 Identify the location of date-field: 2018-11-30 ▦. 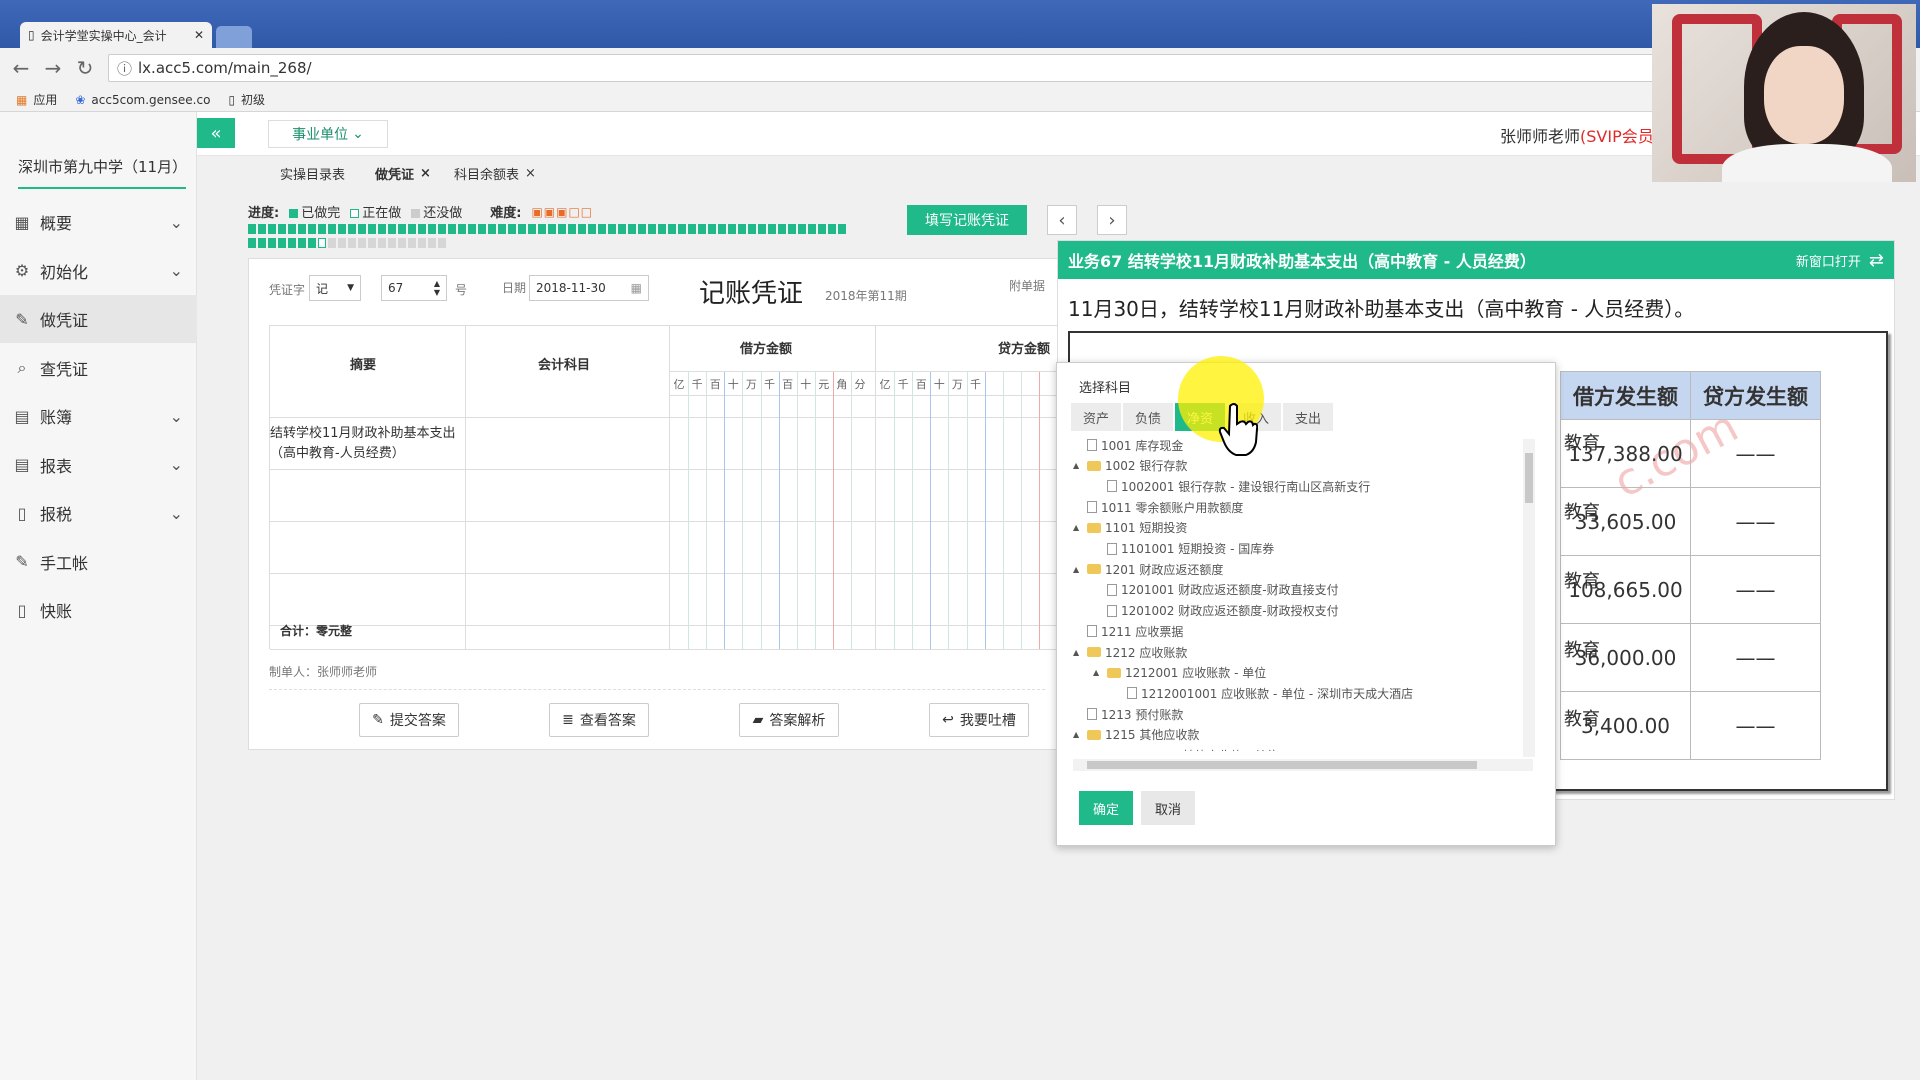
(589, 288).